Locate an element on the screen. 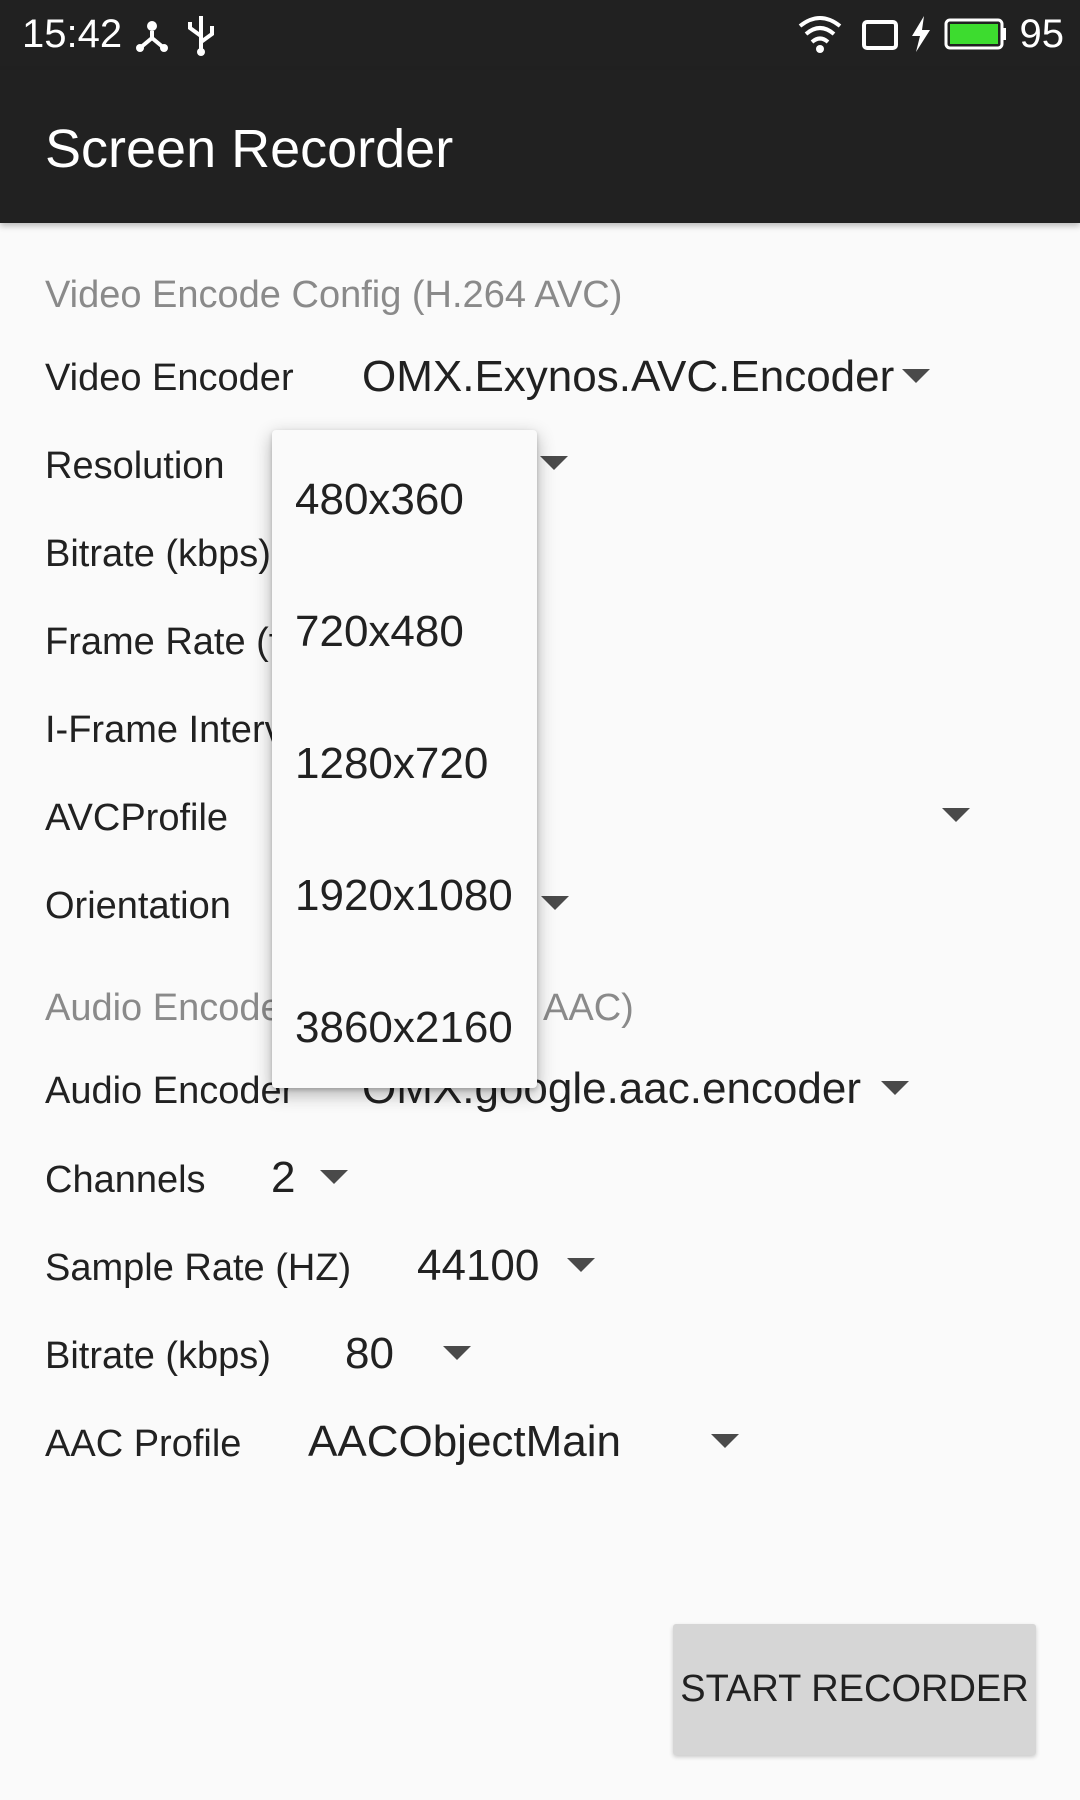 The image size is (1080, 1800). video-section-title: Video Encode Config (H.264 AVC) is located at coordinates (334, 295).